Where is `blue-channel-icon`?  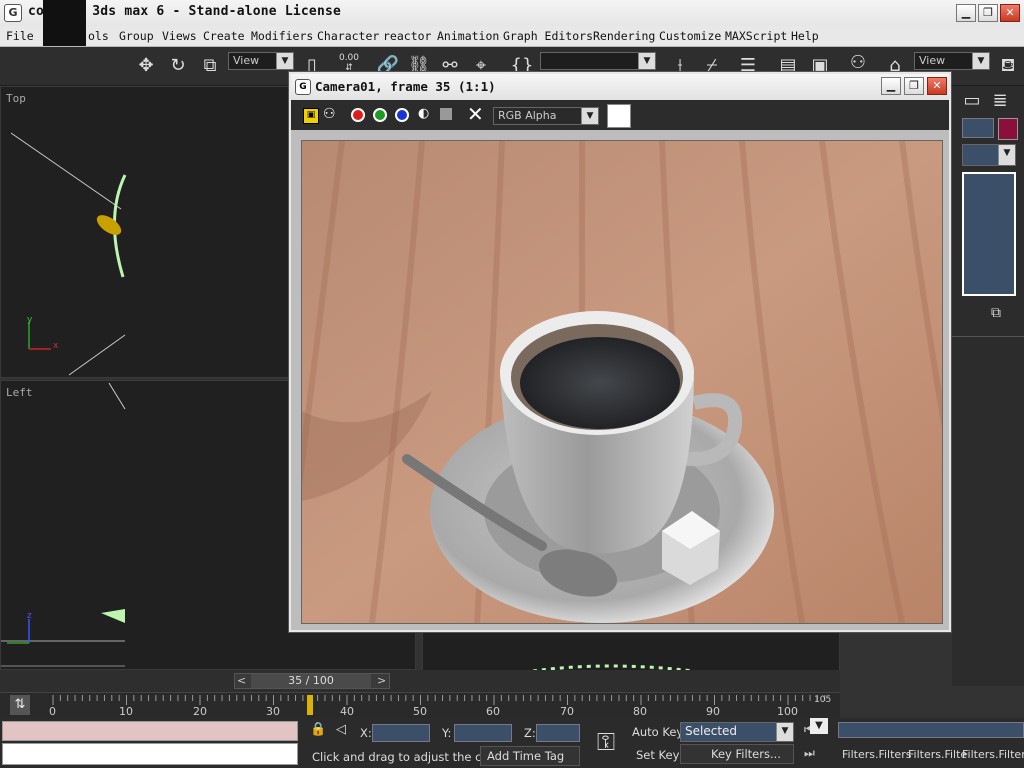
blue-channel-icon is located at coordinates (402, 115).